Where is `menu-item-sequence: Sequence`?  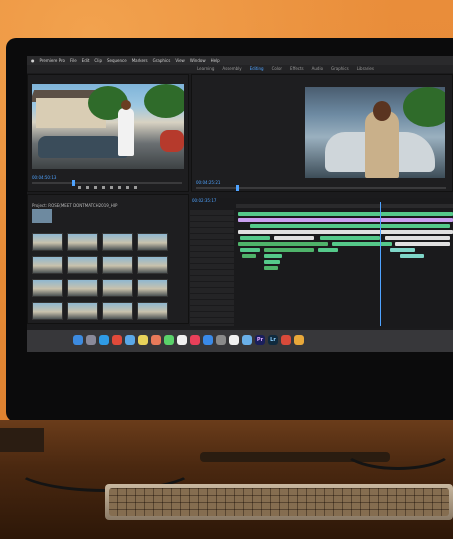
menu-item-sequence: Sequence is located at coordinates (117, 60).